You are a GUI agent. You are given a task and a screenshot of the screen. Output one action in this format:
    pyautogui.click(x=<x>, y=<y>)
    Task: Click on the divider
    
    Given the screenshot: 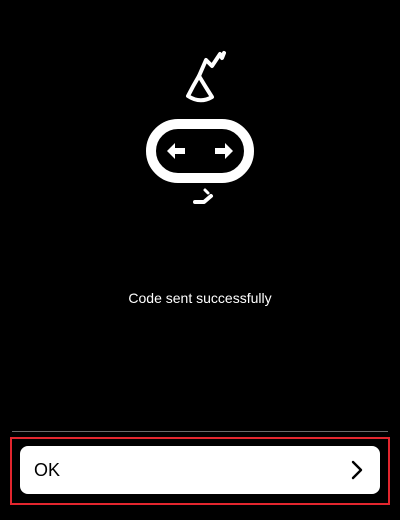 What is the action you would take?
    pyautogui.click(x=200, y=431)
    